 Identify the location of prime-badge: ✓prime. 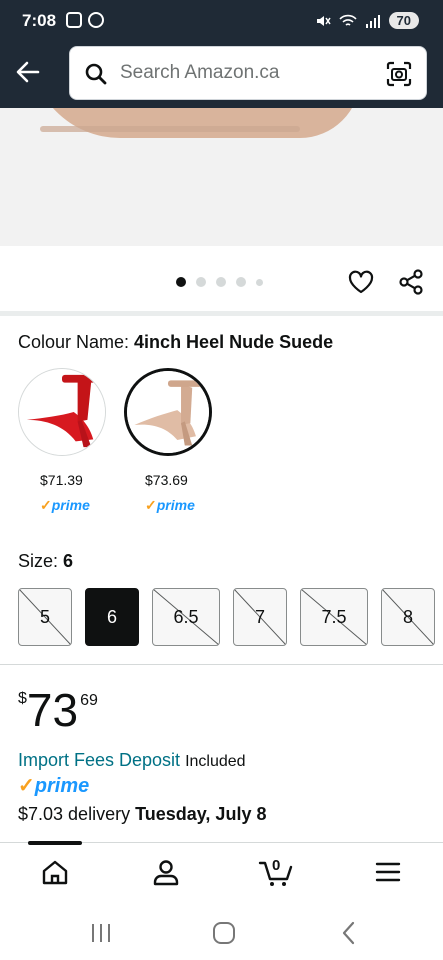
(53, 785).